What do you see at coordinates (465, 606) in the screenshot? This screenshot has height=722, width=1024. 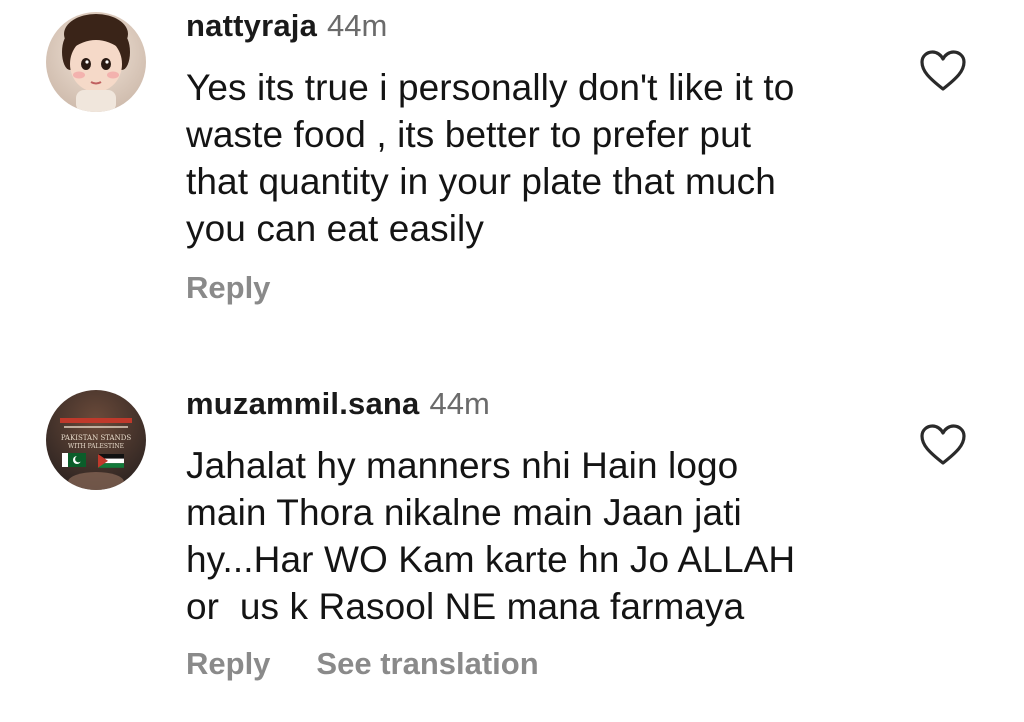 I see `comment-line: or us k Rasool NE mana farmaya` at bounding box center [465, 606].